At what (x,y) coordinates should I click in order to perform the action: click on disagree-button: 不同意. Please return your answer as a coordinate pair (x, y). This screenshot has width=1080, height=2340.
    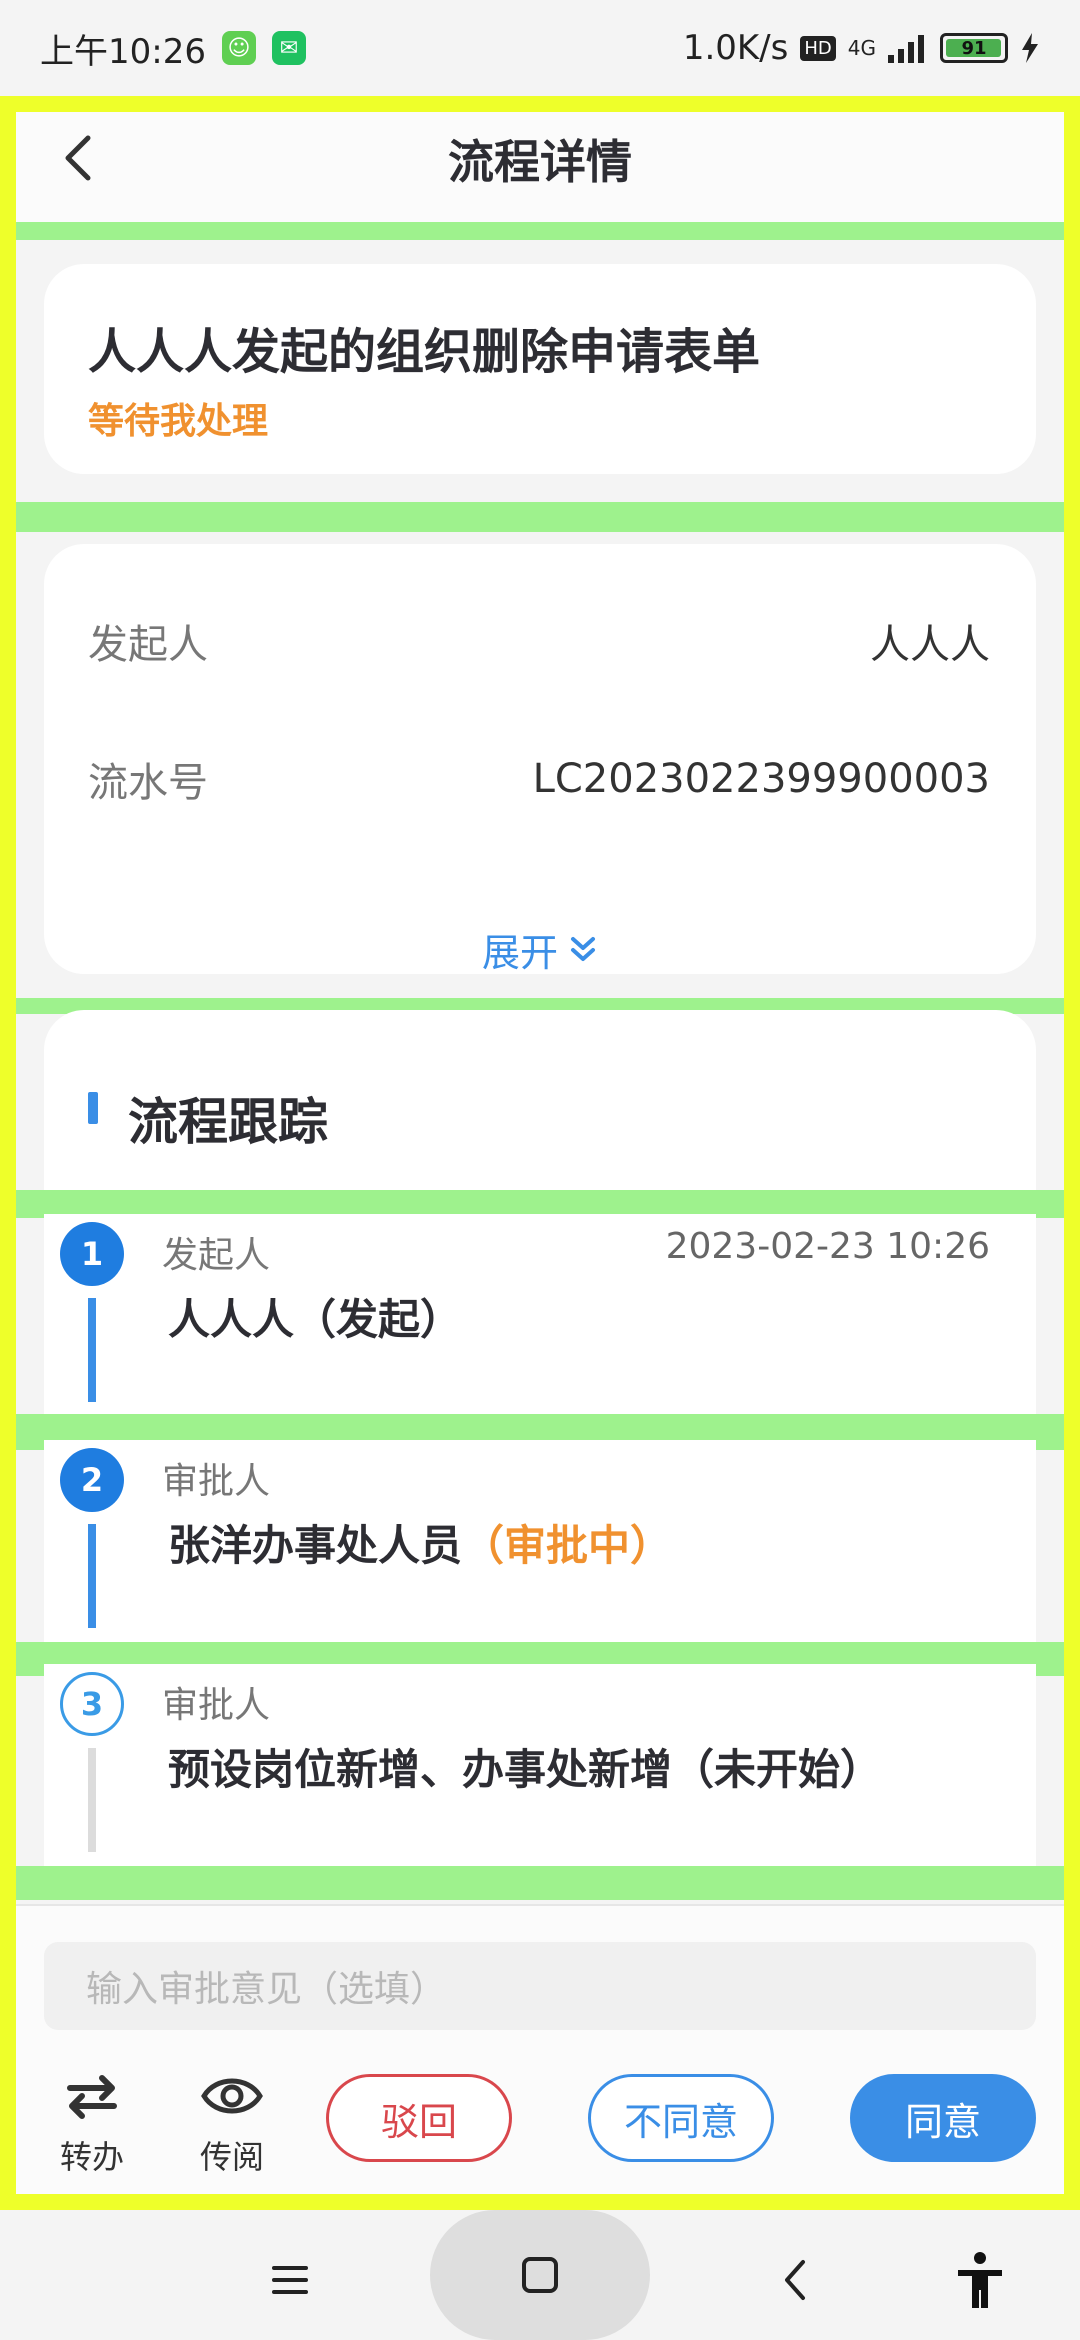
    Looking at the image, I should click on (681, 2118).